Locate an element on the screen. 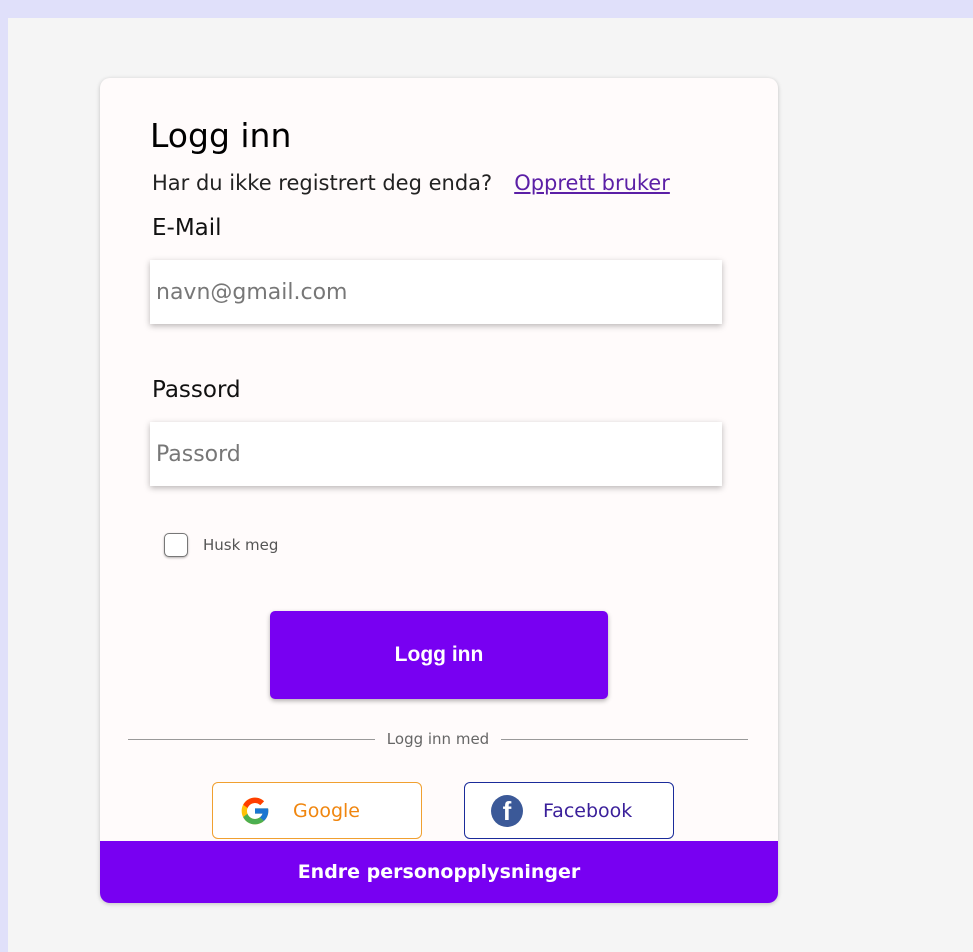  remember-me: Husk meg is located at coordinates (221, 545).